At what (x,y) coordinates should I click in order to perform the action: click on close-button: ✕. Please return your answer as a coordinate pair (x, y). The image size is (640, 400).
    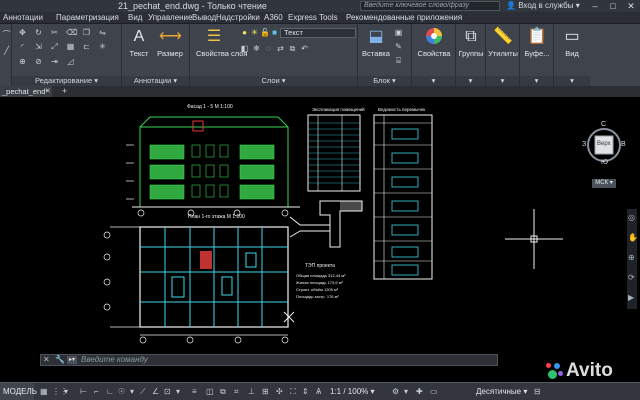
    Looking at the image, I should click on (631, 6).